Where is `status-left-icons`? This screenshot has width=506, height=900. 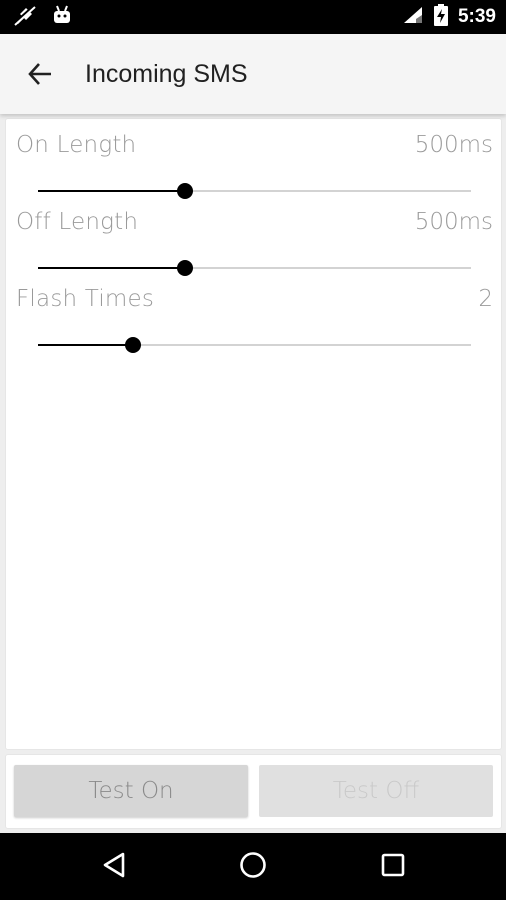 status-left-icons is located at coordinates (42, 17).